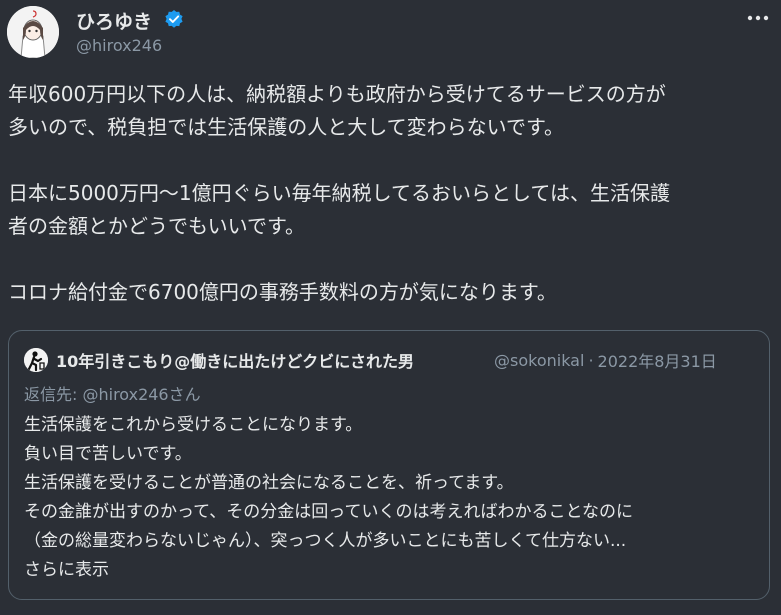  I want to click on quoted-author-handle: @sokonikal, so click(539, 360).